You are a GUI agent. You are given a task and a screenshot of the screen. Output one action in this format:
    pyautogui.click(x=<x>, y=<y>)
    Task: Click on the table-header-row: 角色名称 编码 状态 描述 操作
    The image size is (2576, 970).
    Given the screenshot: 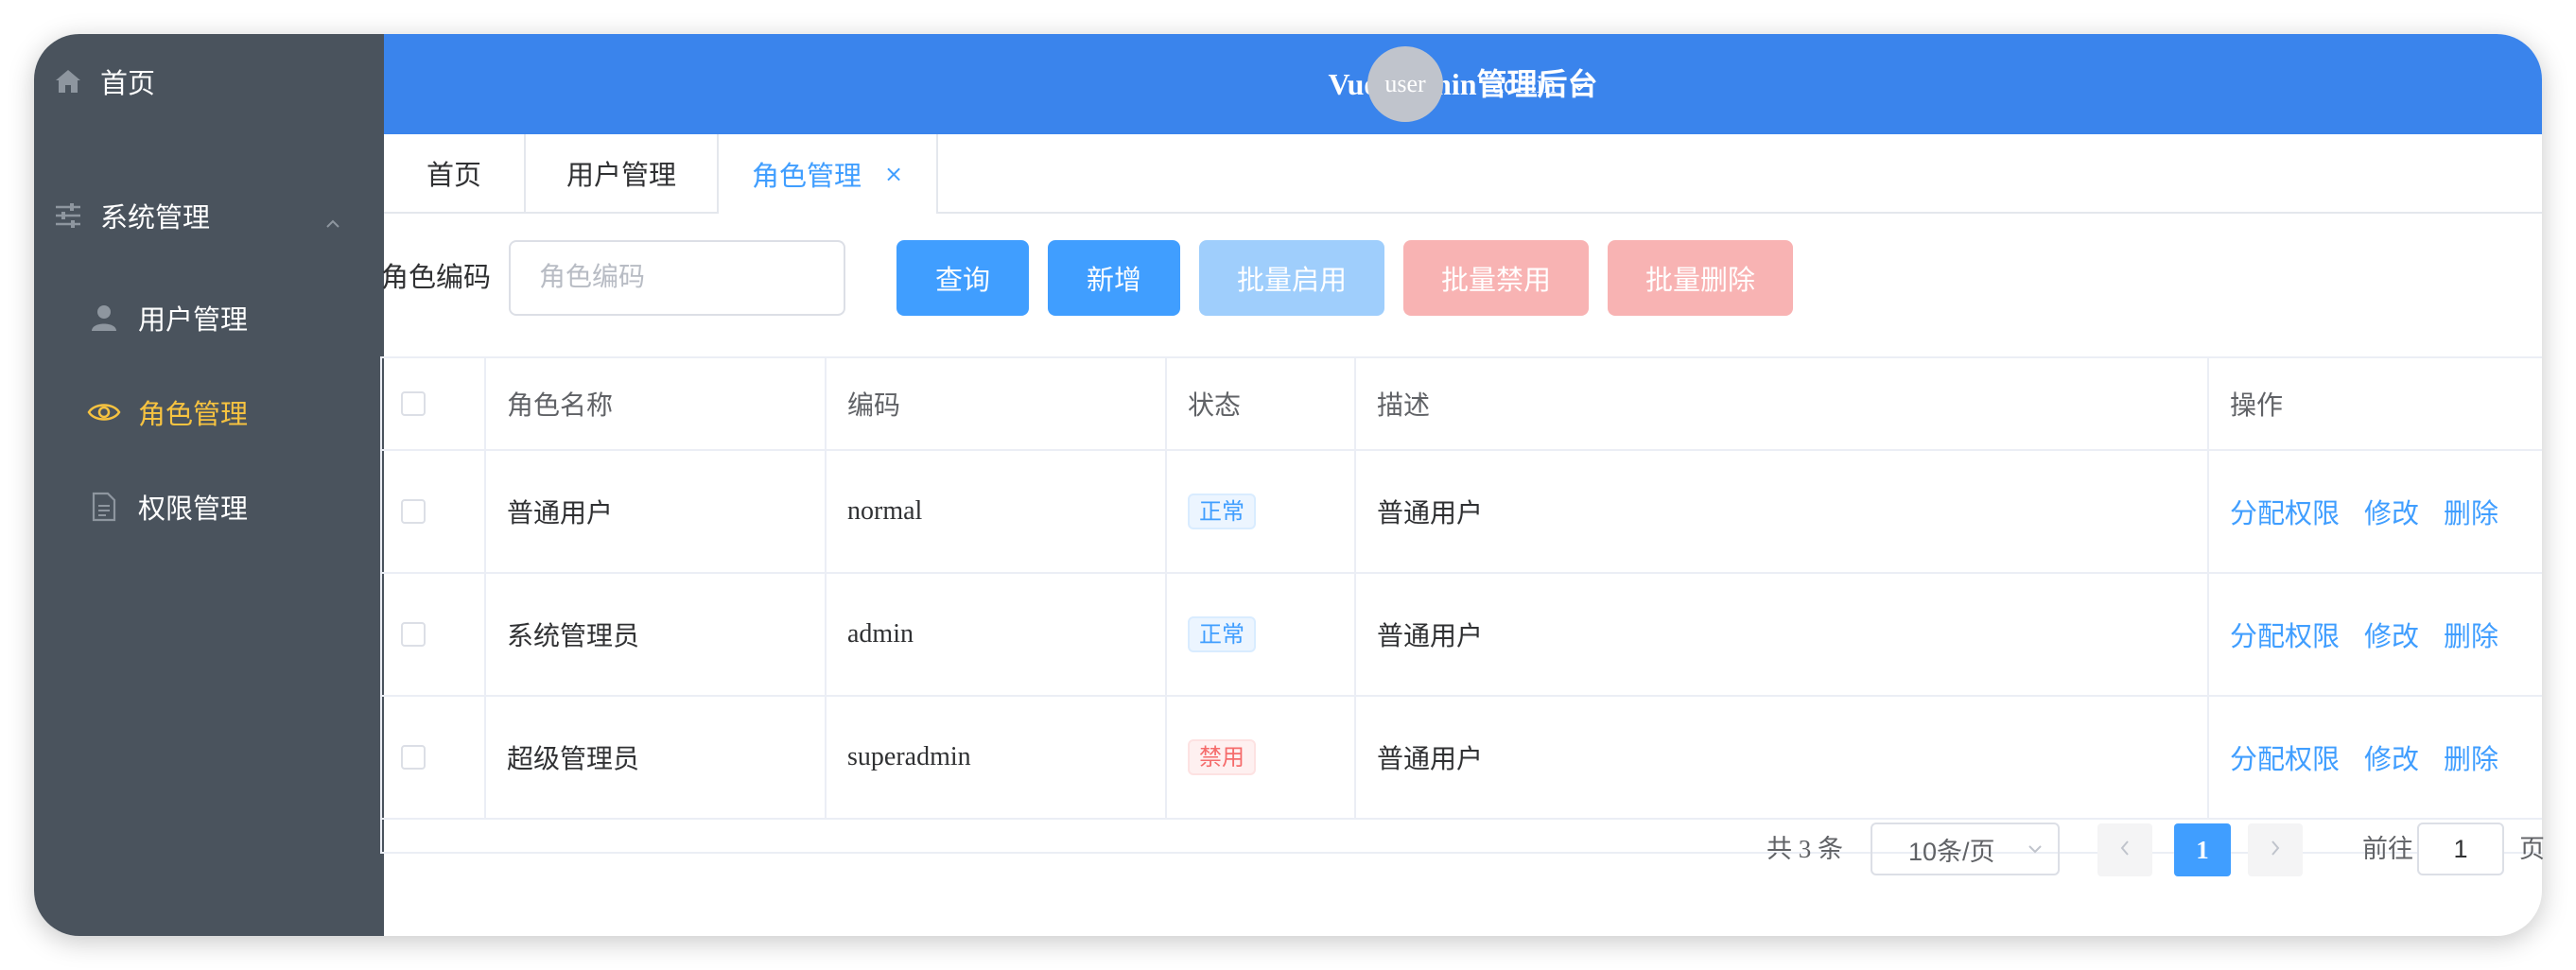 What is the action you would take?
    pyautogui.click(x=1462, y=404)
    